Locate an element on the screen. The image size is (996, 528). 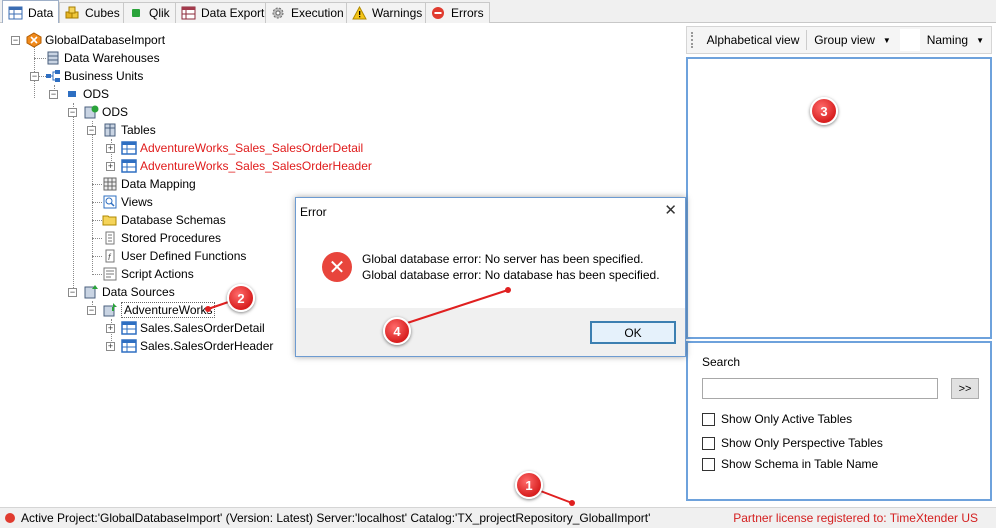
tab-execution-label: Execution is located at coordinates (317, 13).